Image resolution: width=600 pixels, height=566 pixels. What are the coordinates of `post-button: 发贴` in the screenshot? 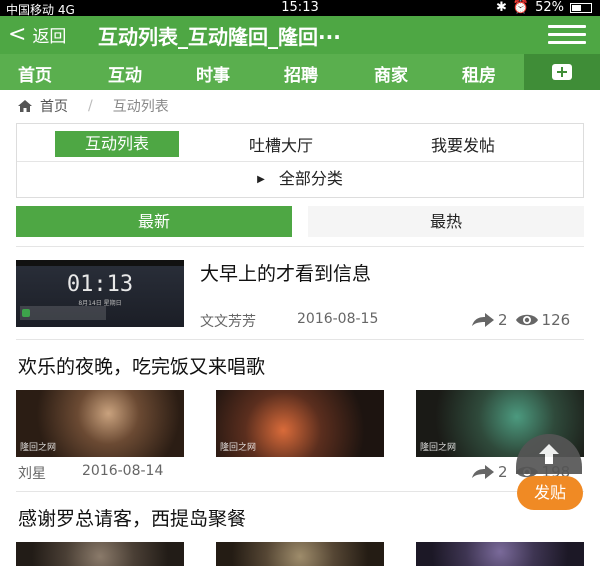 It's located at (550, 493).